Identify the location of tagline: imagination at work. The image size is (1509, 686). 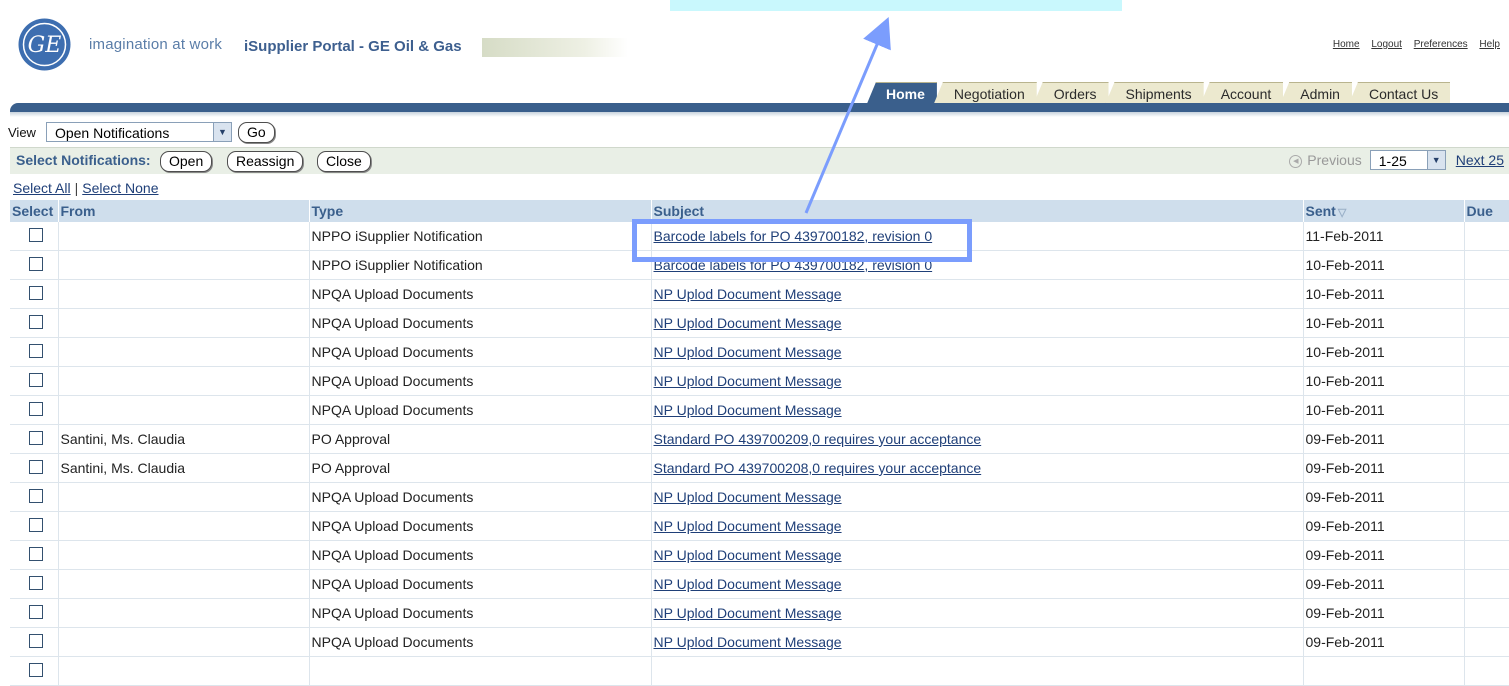
(156, 44).